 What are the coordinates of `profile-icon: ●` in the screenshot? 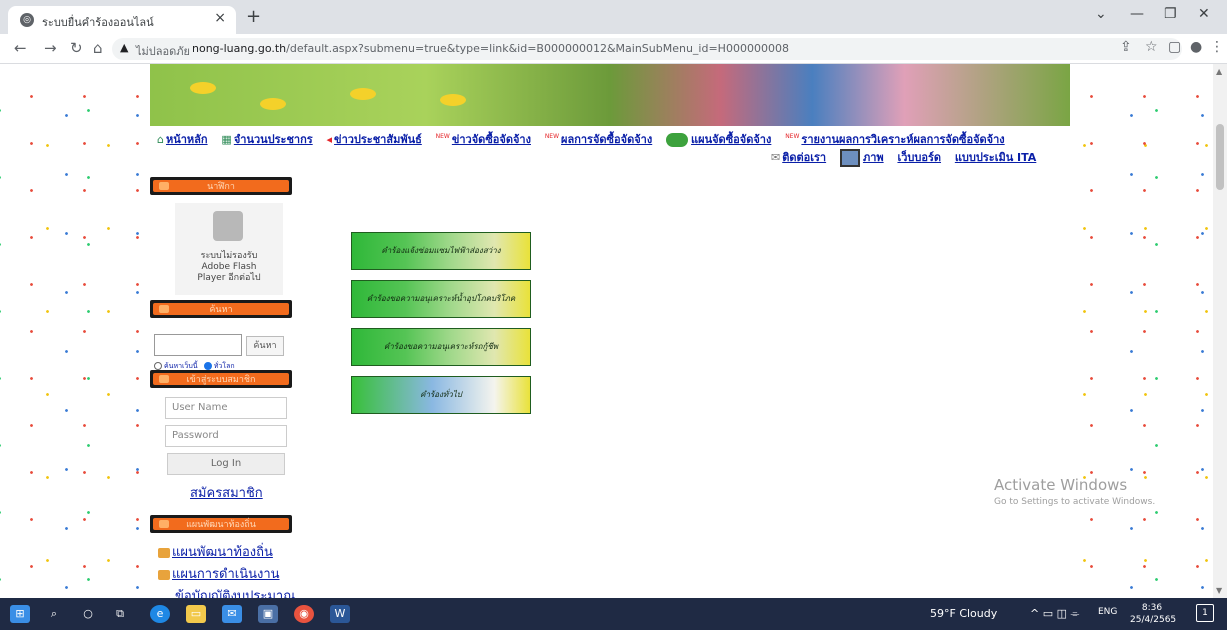 It's located at (1196, 47).